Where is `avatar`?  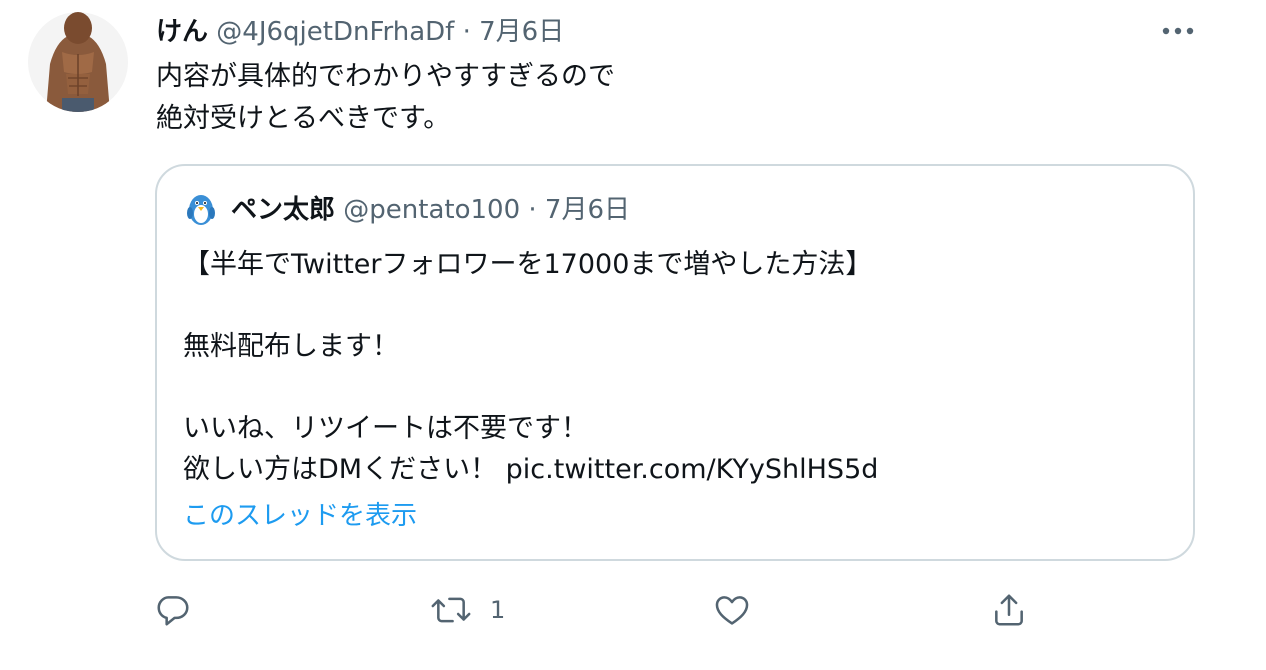
avatar is located at coordinates (78, 62).